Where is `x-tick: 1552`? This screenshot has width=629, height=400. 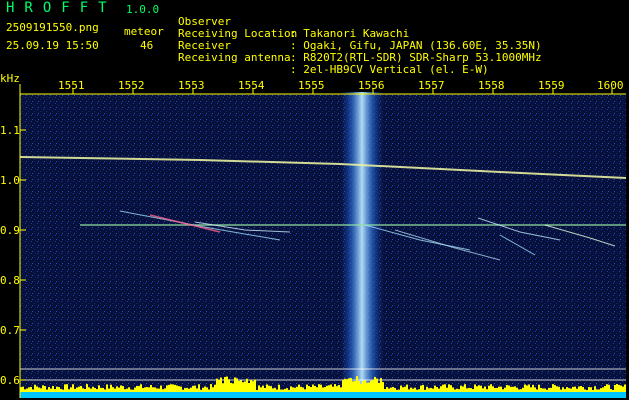
x-tick: 1552 is located at coordinates (131, 86).